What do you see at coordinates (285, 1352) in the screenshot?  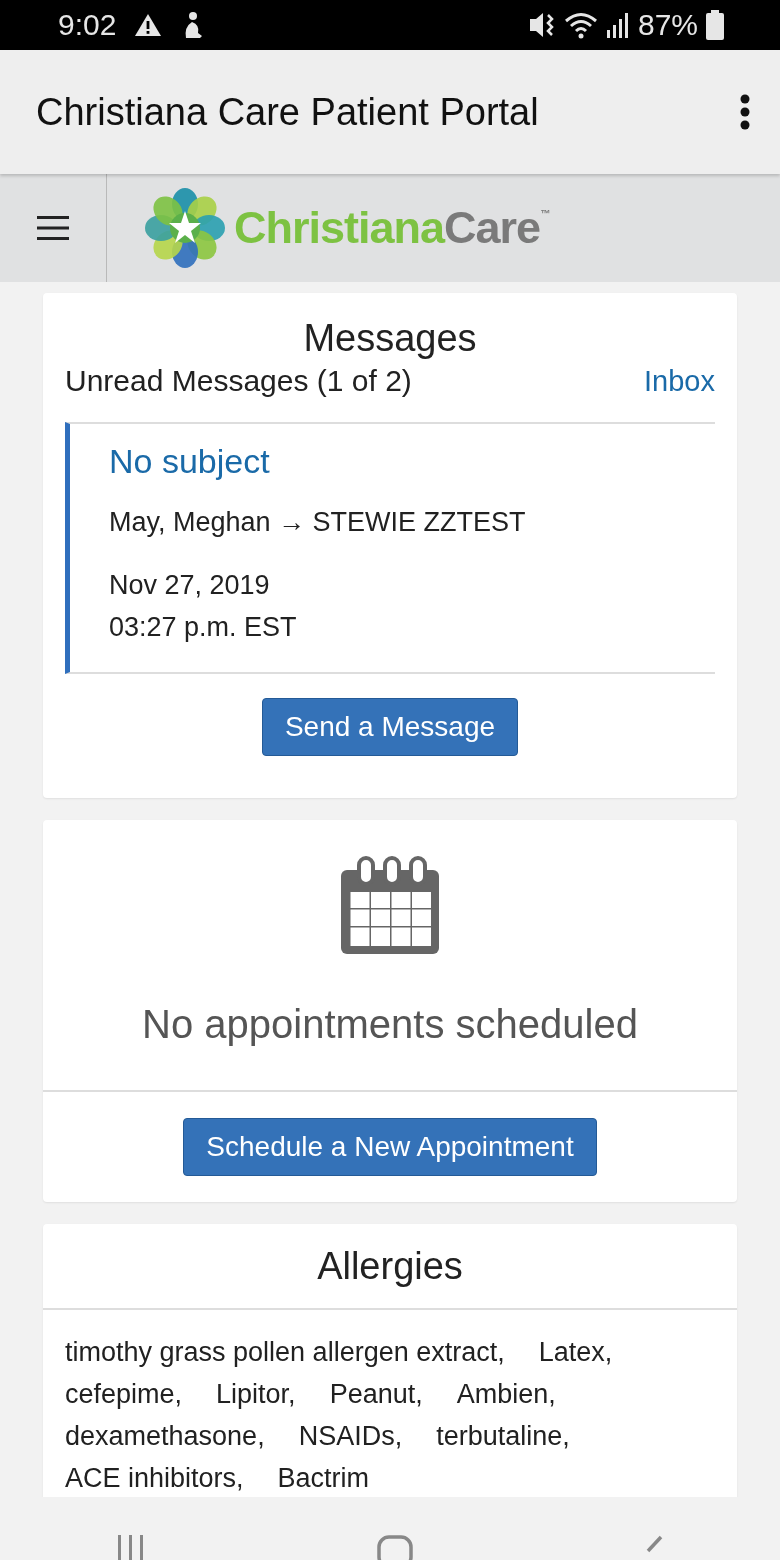 I see `allergy-item: timothy grass pollen allergen extract,` at bounding box center [285, 1352].